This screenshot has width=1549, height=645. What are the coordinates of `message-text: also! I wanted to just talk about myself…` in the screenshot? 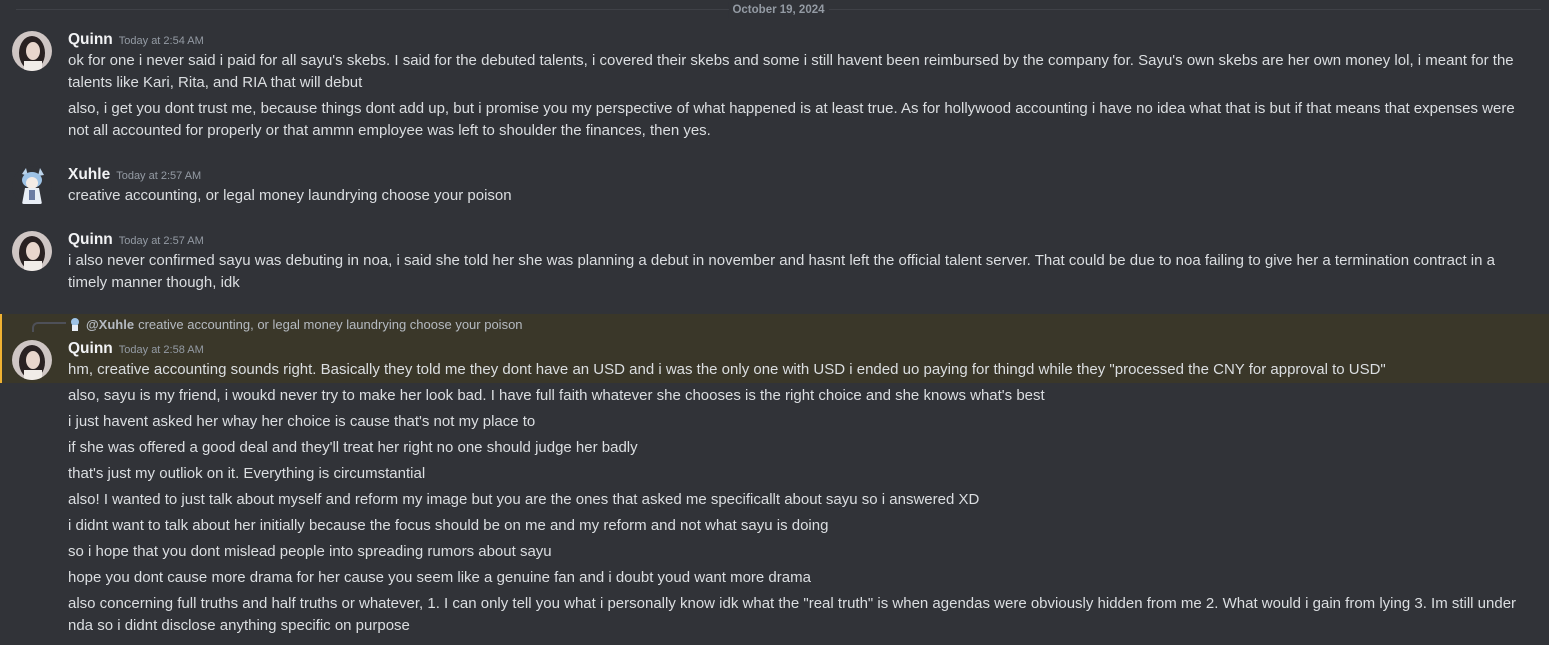 It's located at (524, 499).